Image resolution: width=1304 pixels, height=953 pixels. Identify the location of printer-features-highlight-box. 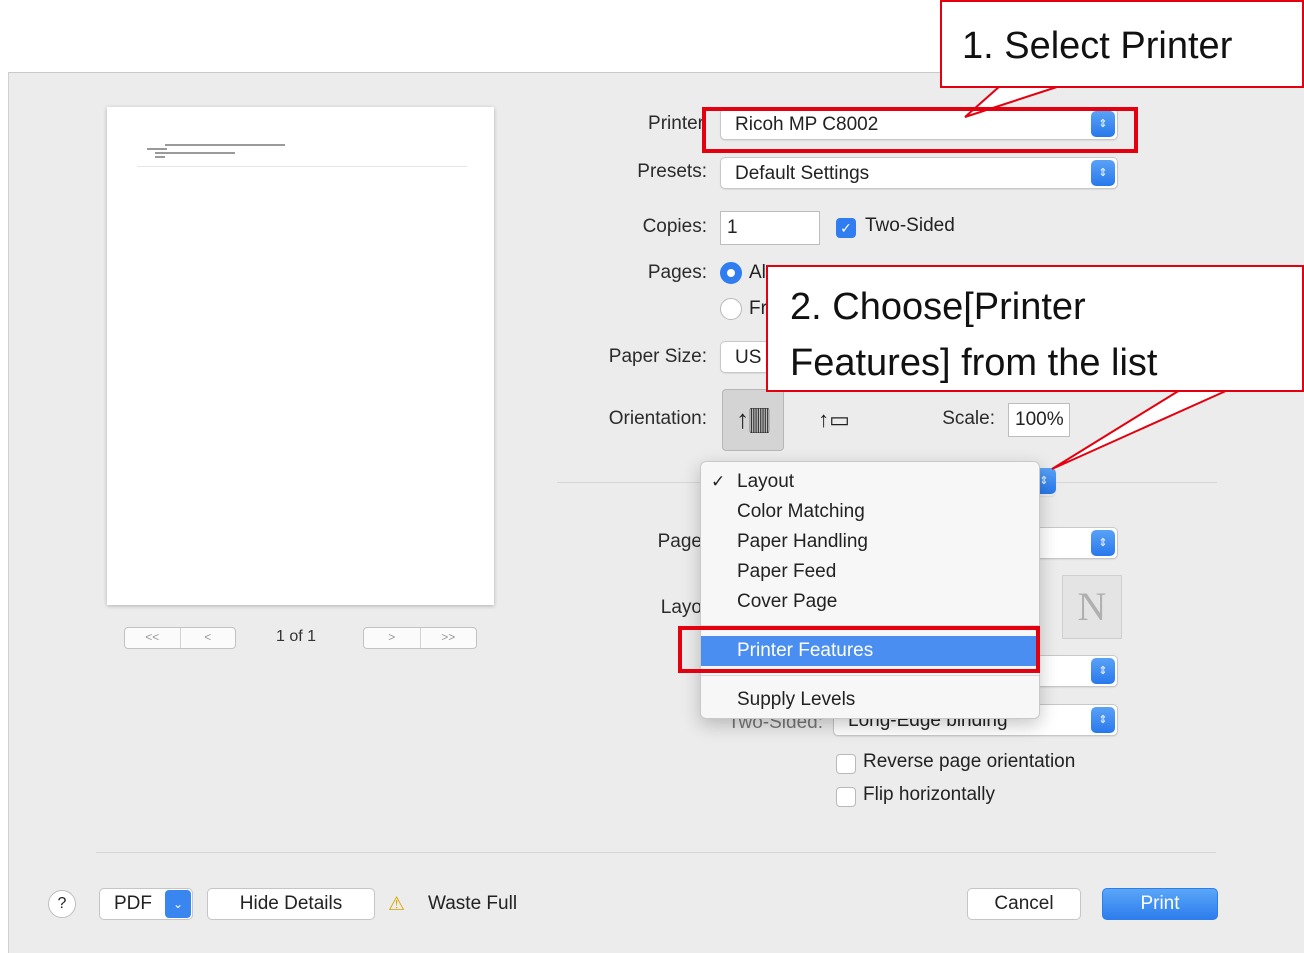
(859, 649).